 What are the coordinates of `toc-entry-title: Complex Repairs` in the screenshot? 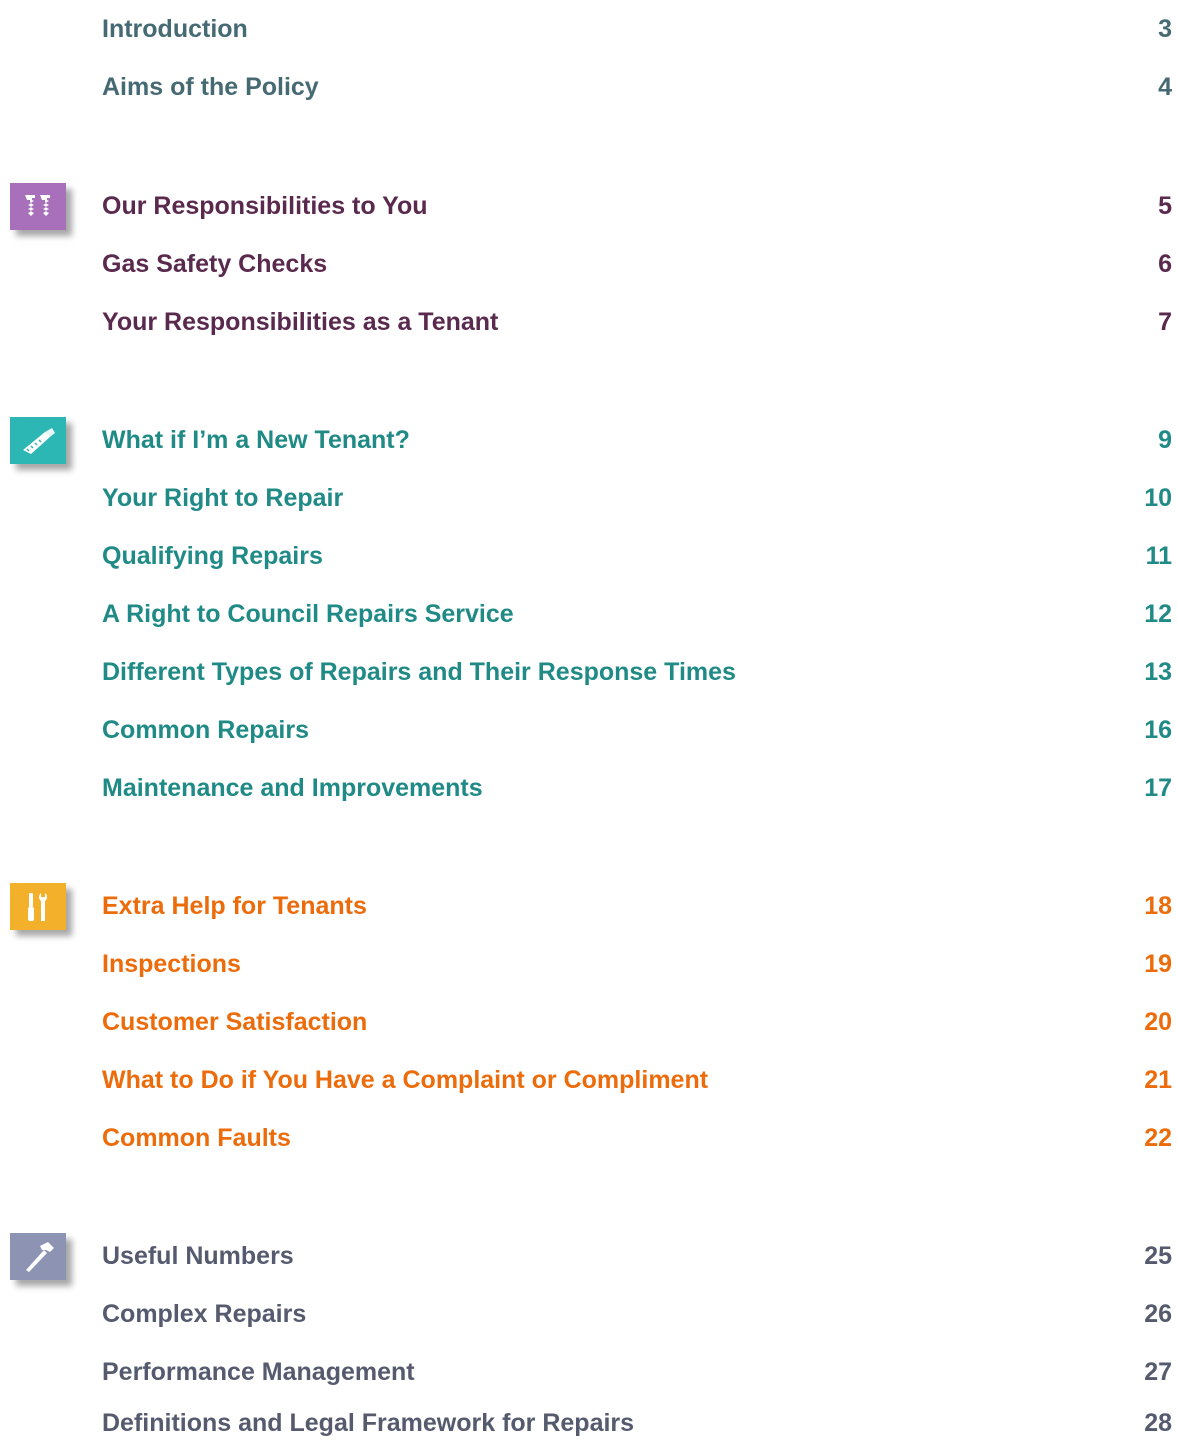 It's located at (204, 1314).